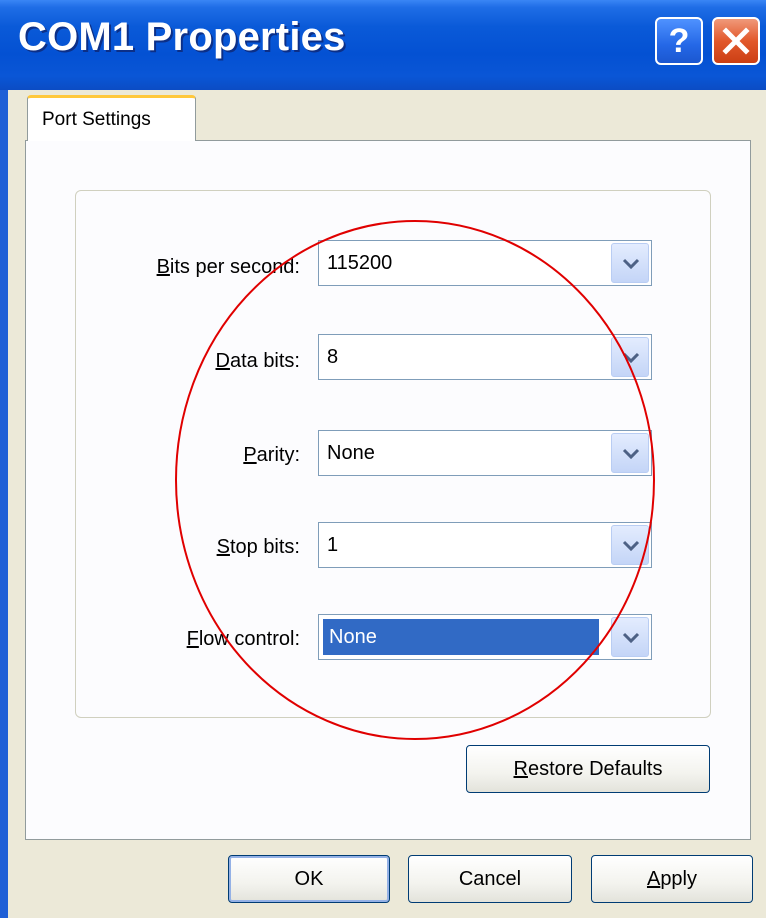 This screenshot has height=918, width=766. I want to click on title-bar: COM1 Properties ?, so click(383, 45).